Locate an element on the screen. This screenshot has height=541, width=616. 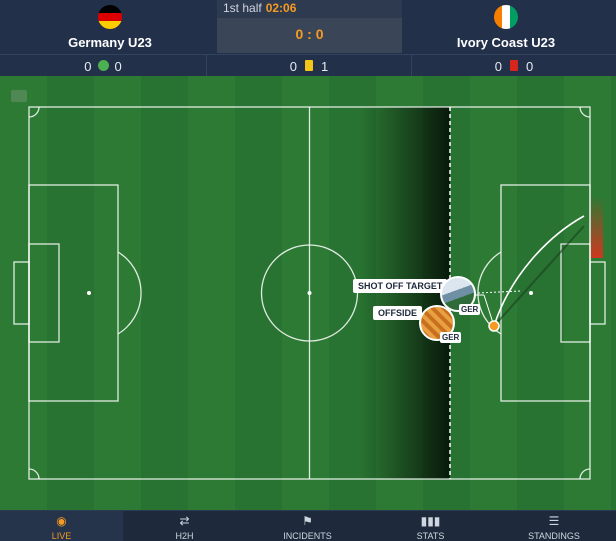
away-red-cards: 0 is located at coordinates (530, 67).